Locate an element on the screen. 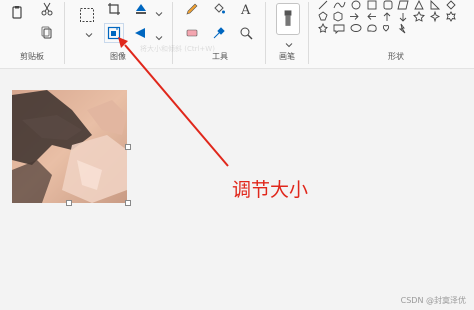 The width and height of the screenshot is (474, 310). resize-handle-right is located at coordinates (128, 147).